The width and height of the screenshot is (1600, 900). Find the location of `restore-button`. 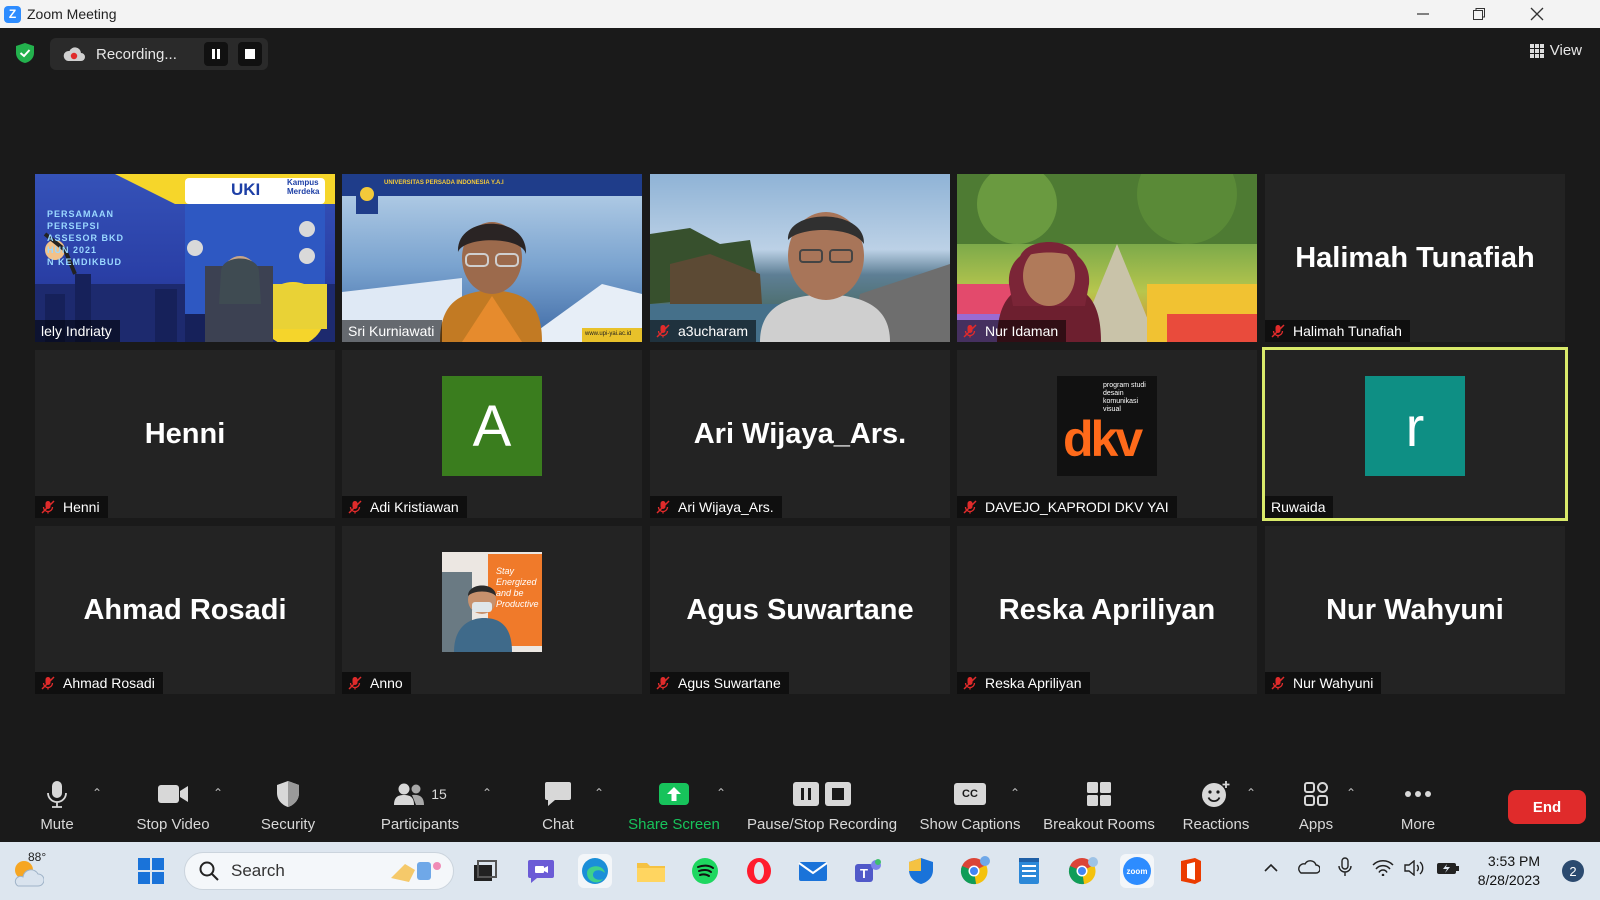

restore-button is located at coordinates (1479, 14).